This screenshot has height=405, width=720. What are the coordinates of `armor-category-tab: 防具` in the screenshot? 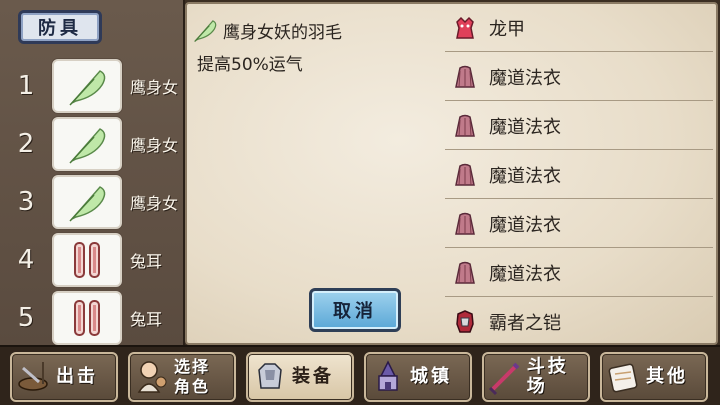 It's located at (60, 27).